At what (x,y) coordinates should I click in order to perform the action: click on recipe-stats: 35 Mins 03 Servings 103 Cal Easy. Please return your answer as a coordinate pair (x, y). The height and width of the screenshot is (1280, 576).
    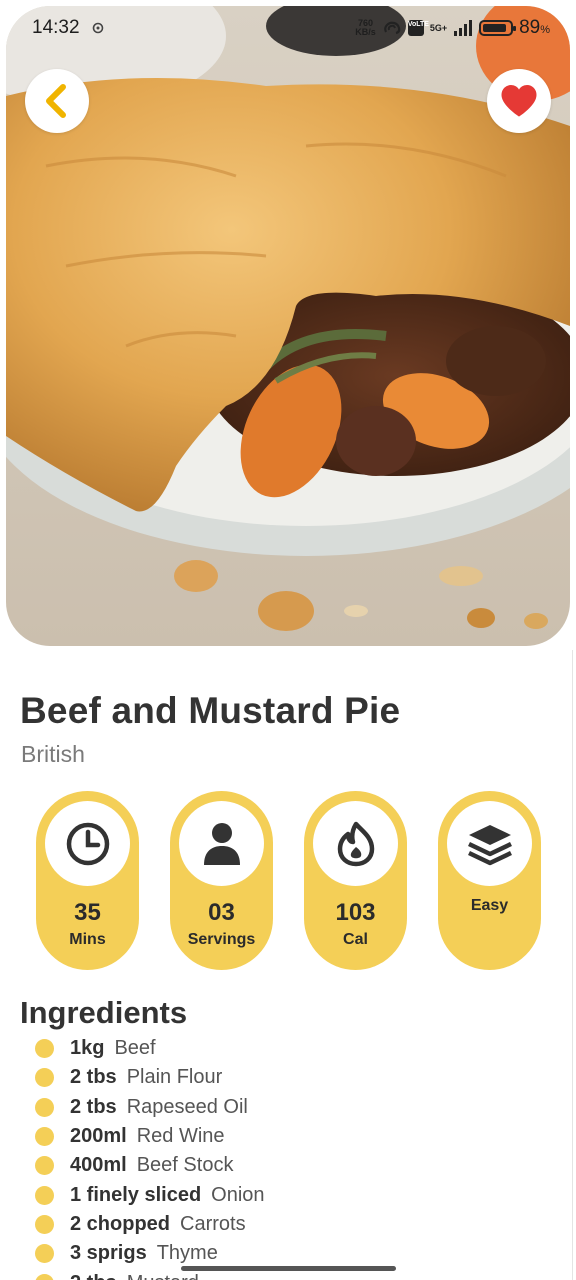
    Looking at the image, I should click on (288, 881).